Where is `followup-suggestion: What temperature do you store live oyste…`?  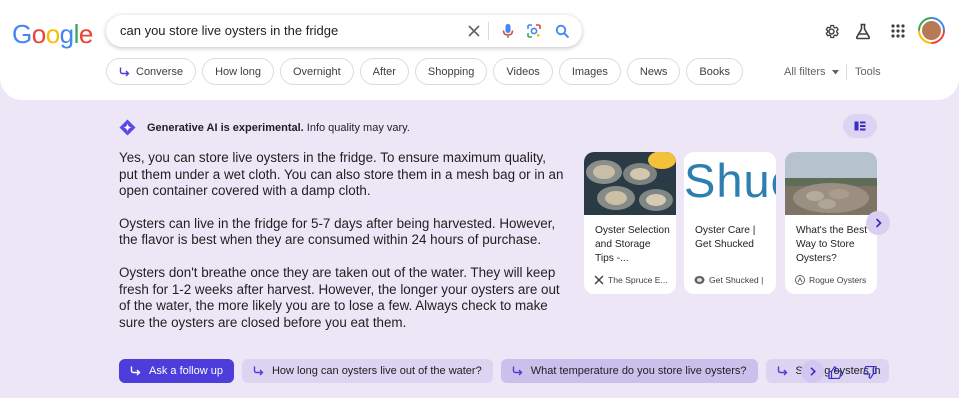 followup-suggestion: What temperature do you store live oyste… is located at coordinates (629, 371).